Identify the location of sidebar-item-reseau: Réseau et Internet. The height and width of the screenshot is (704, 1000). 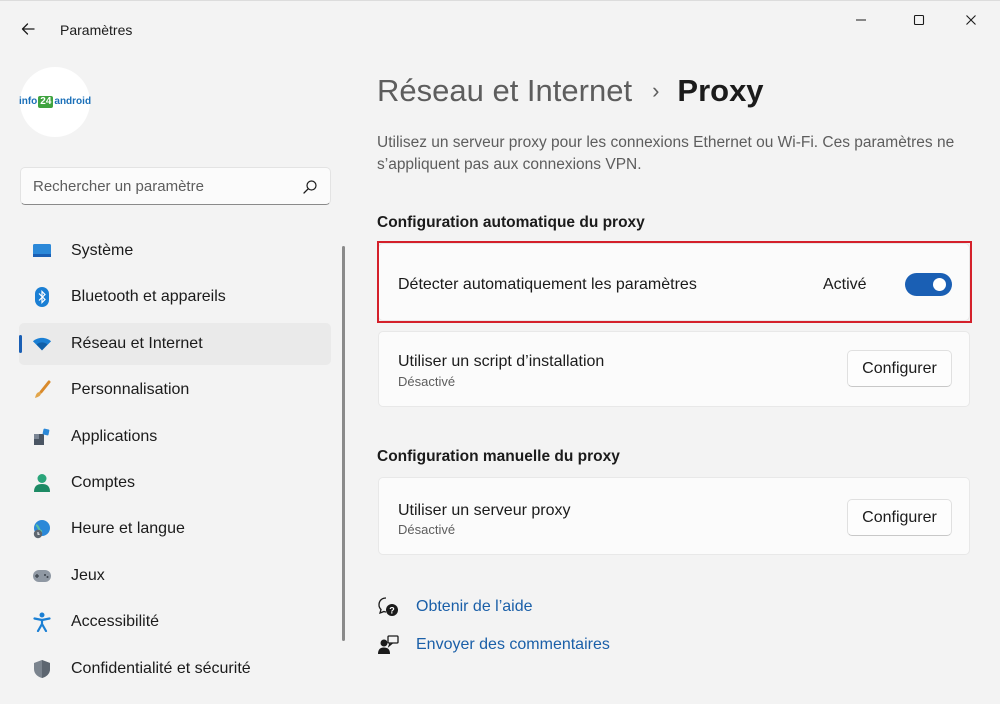
(175, 343).